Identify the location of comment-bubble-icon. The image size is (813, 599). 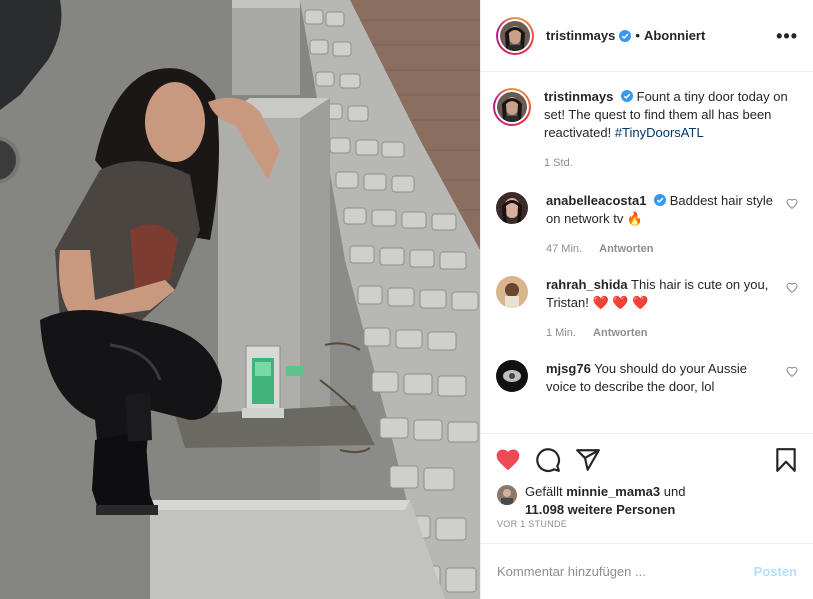
(548, 460).